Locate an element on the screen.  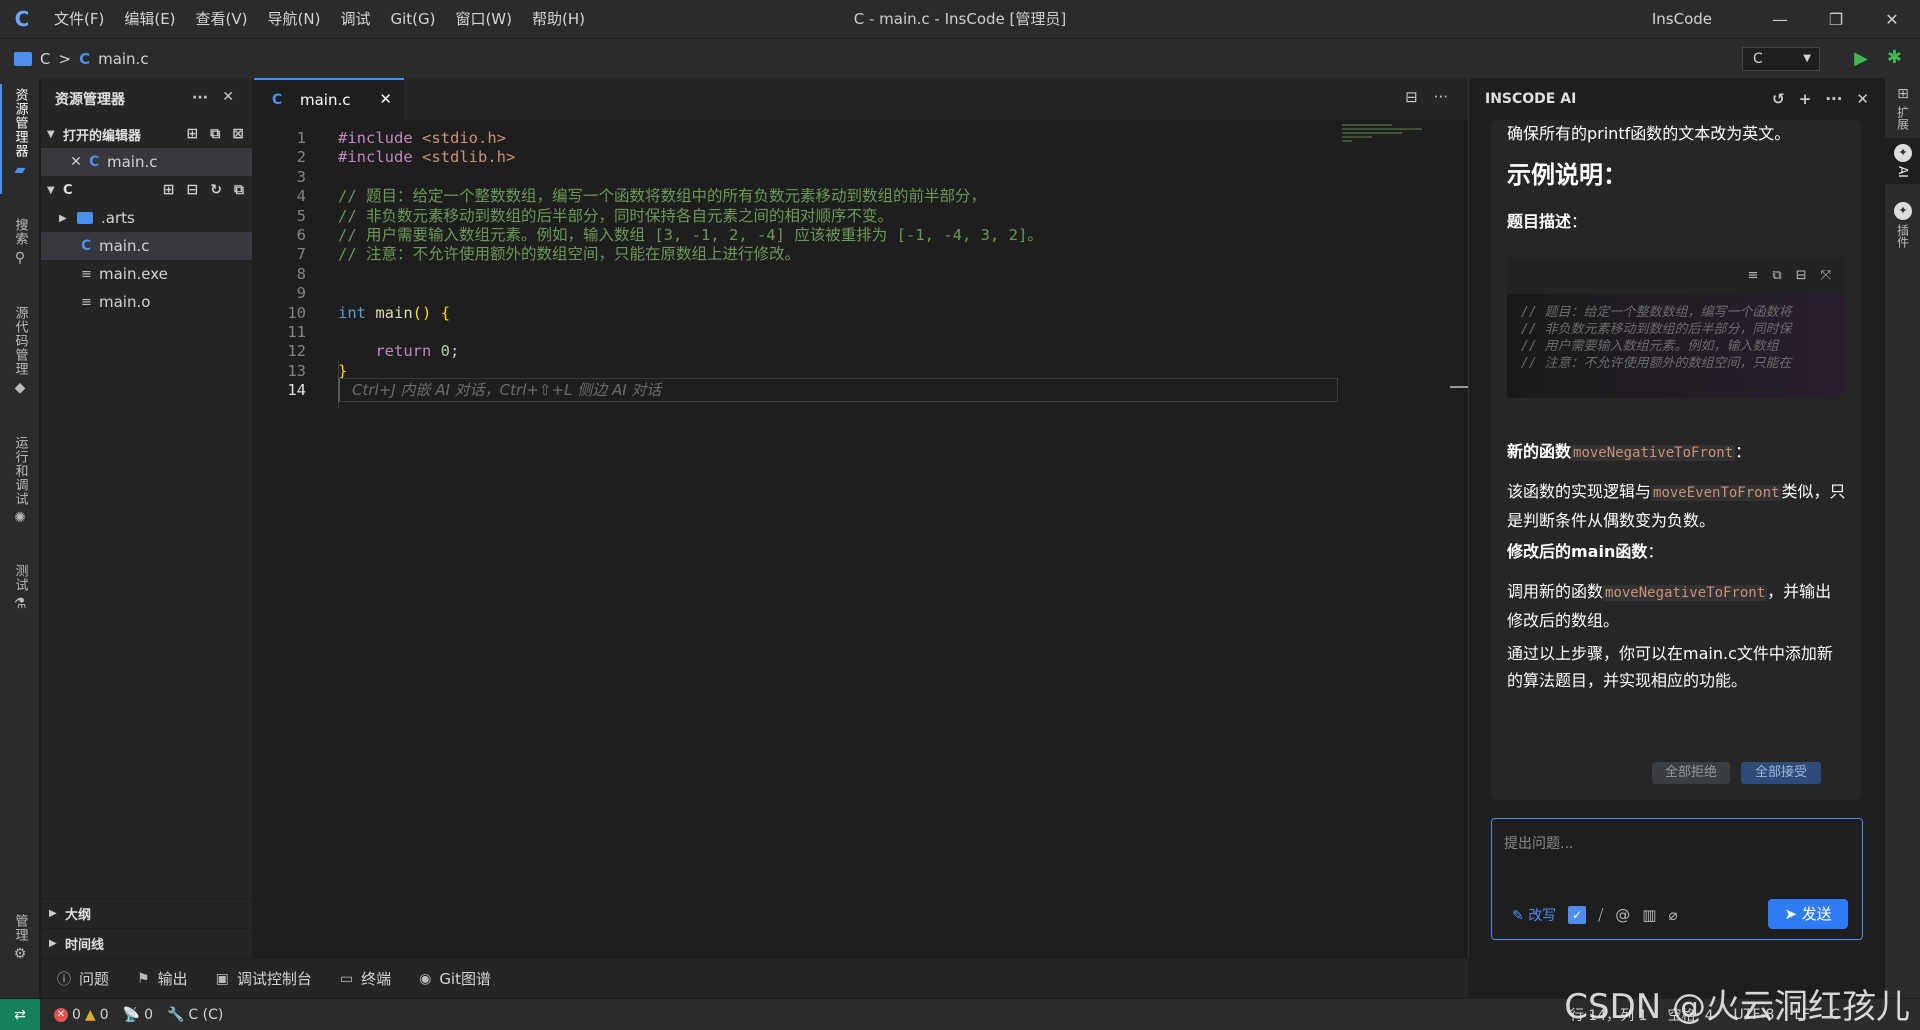
code-line: 14 Ctrl+J 内嵌 AI 对话，Ctrl+⇧+L 侧边 AI 对话 is located at coordinates (861, 390).